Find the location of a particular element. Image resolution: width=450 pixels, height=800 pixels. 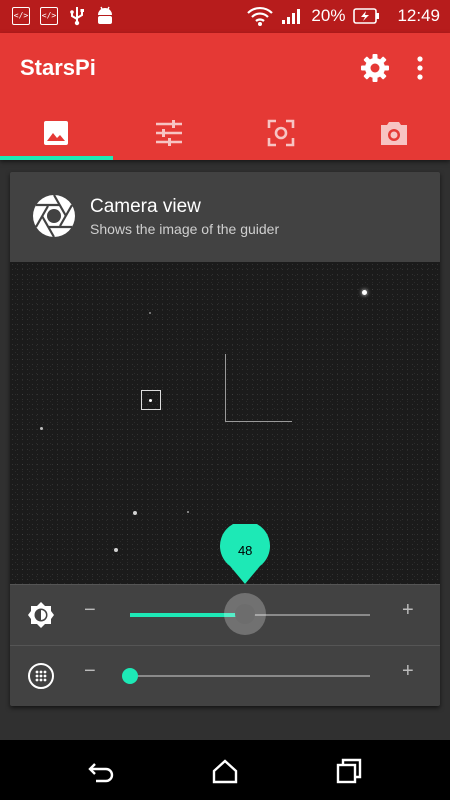

grid-dots-icon is located at coordinates (41, 676).